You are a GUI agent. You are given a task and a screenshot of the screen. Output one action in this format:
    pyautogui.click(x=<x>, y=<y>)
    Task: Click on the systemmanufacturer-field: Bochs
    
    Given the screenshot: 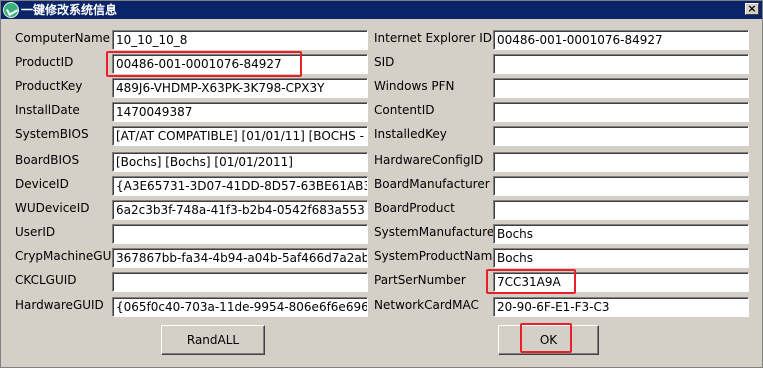 What is the action you would take?
    pyautogui.click(x=621, y=234)
    